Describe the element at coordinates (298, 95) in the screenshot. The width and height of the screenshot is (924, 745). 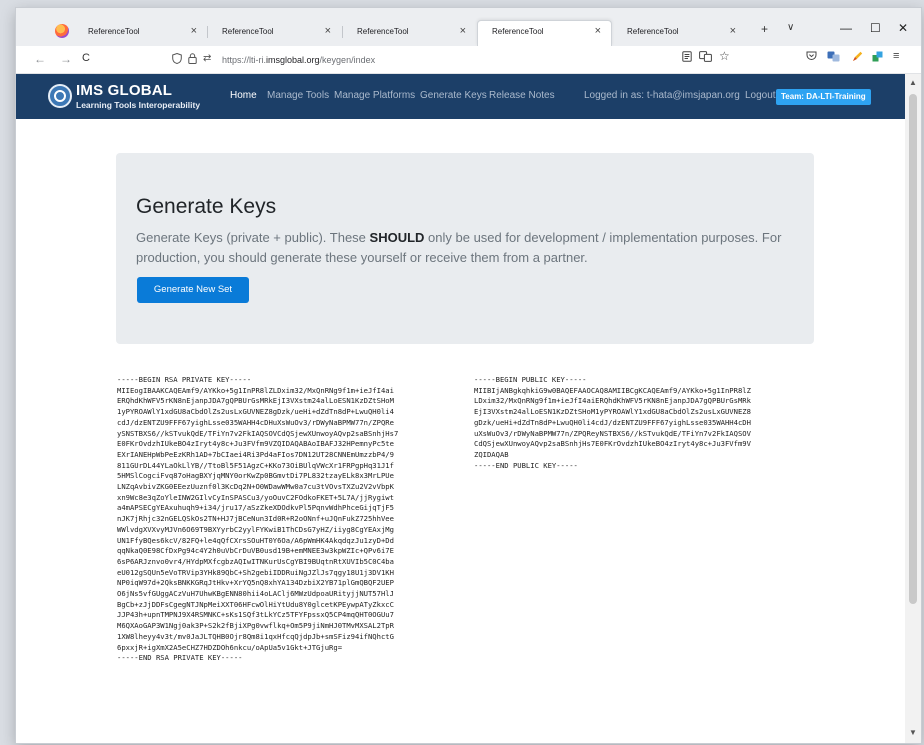
I see `nav-manage-tools: Manage Tools` at that location.